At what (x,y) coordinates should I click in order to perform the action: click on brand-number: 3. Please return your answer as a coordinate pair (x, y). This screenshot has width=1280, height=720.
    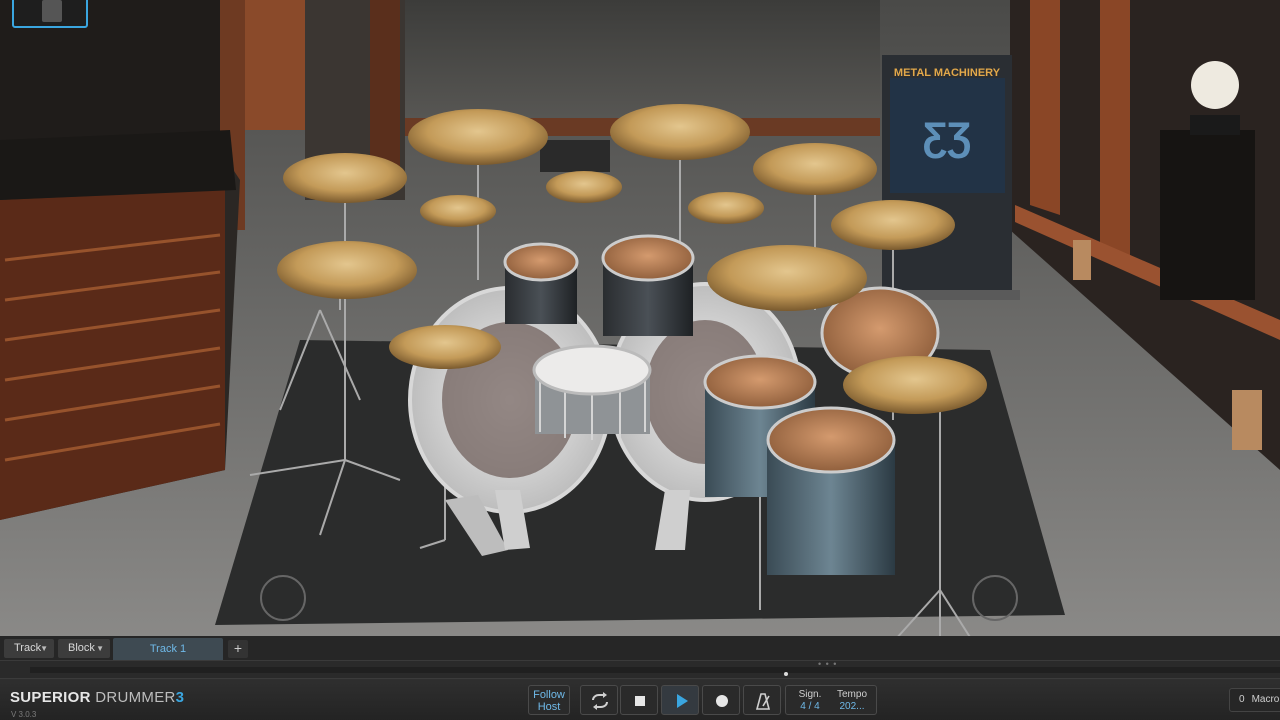
    Looking at the image, I should click on (180, 697).